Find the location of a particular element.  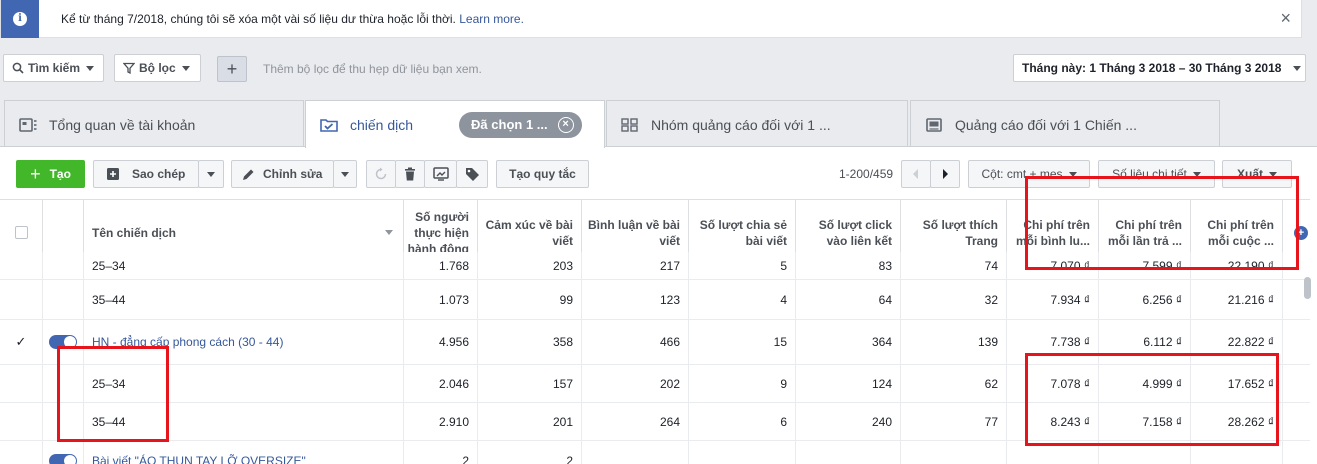

metric-cell: 7.934 ₫ is located at coordinates (1053, 299).